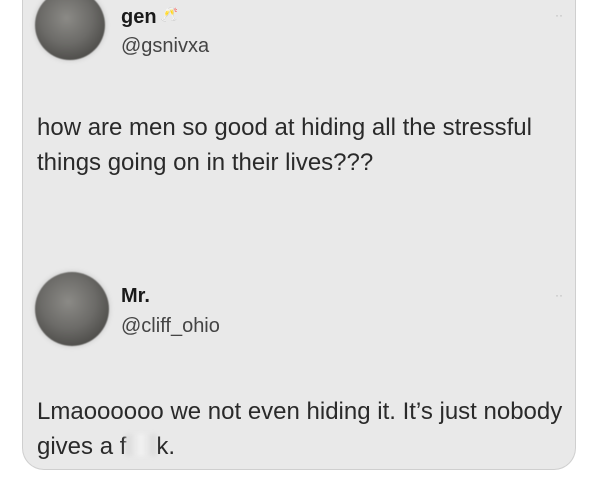 The height and width of the screenshot is (481, 600). Describe the element at coordinates (170, 326) in the screenshot. I see `user-handle: @cliff_ohio` at that location.